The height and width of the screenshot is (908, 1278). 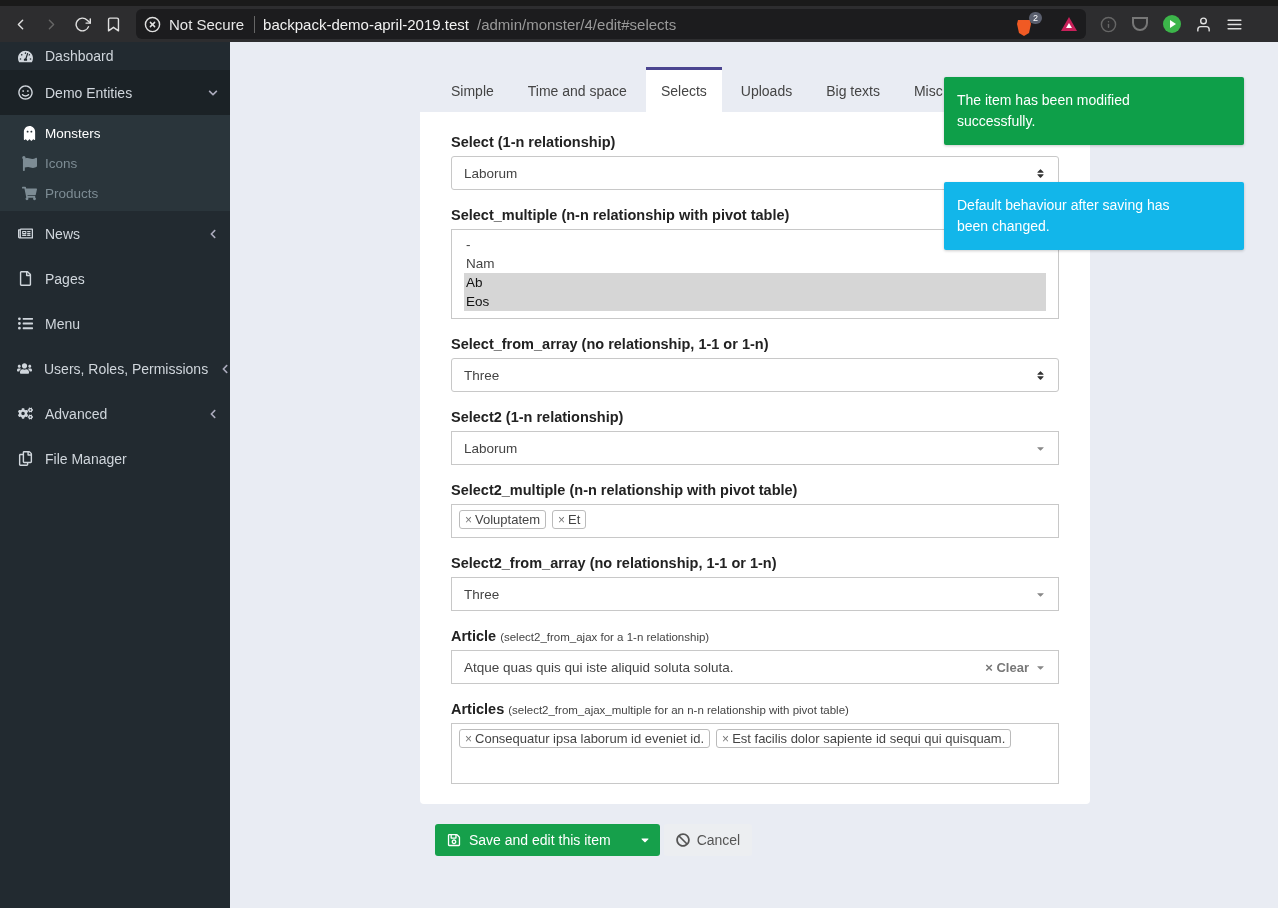 What do you see at coordinates (614, 563) in the screenshot?
I see `field-label: Select2_from_array (no relationship, 1-1 or 1-n)` at bounding box center [614, 563].